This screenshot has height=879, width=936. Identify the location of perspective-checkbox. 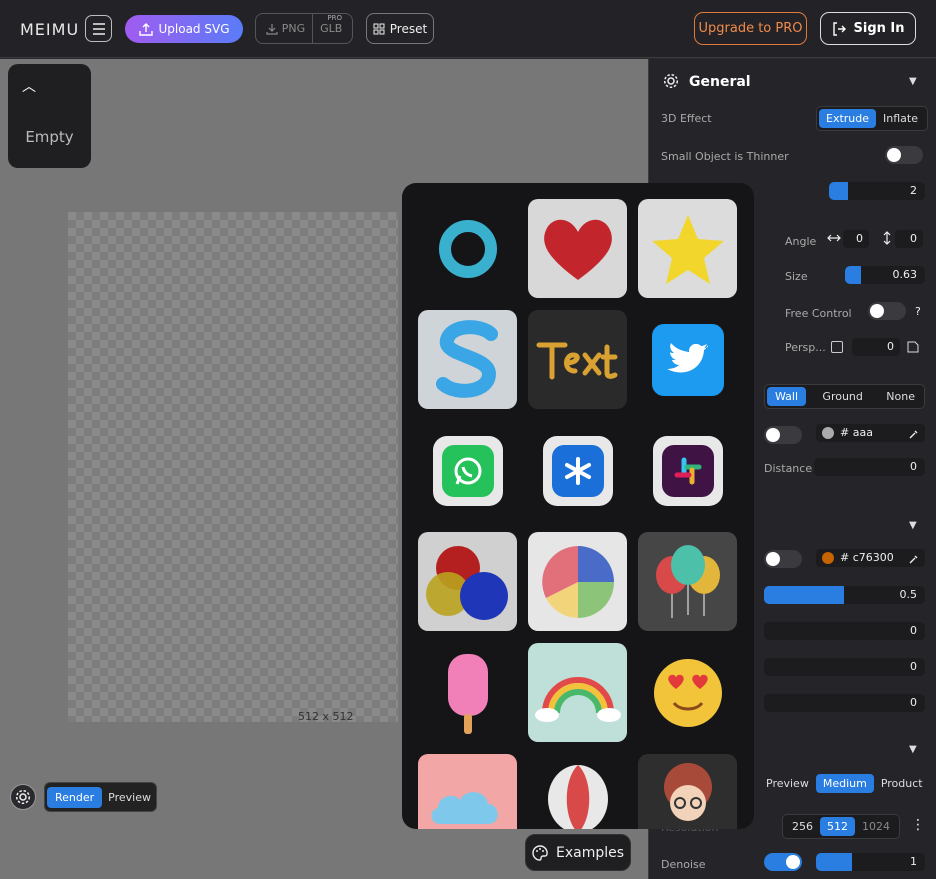
(837, 347).